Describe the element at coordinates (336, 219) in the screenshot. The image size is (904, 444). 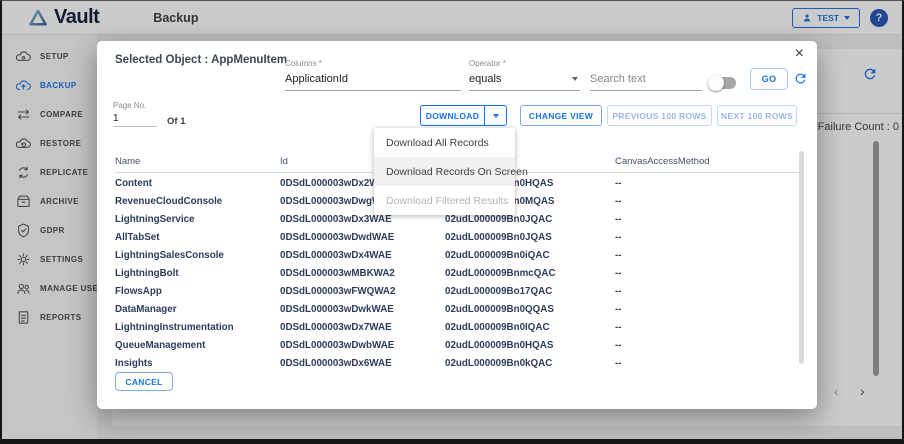
I see `cell-id: 0DSdL000003wDx3WAE` at that location.